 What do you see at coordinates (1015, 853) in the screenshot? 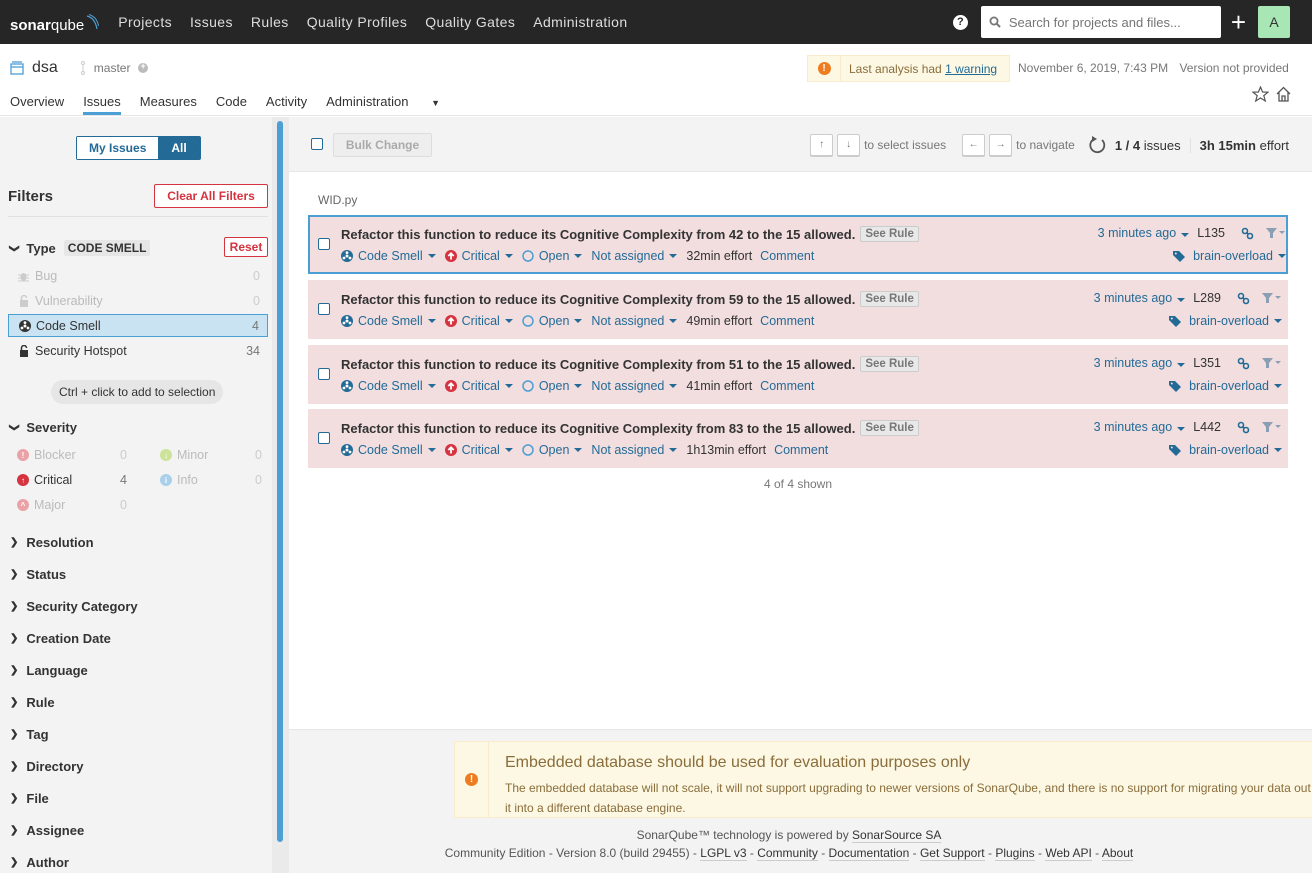
I see `footer-link-plugins: Plugins` at bounding box center [1015, 853].